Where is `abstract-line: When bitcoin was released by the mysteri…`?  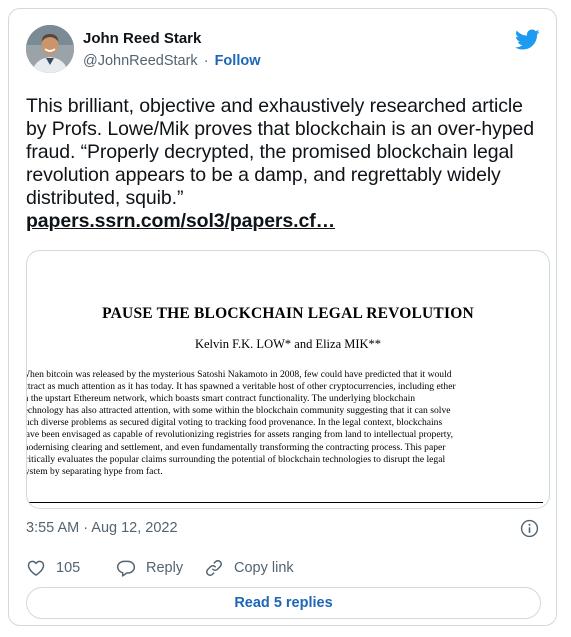
abstract-line: When bitcoin was released by the mysteri… is located at coordinates (239, 374).